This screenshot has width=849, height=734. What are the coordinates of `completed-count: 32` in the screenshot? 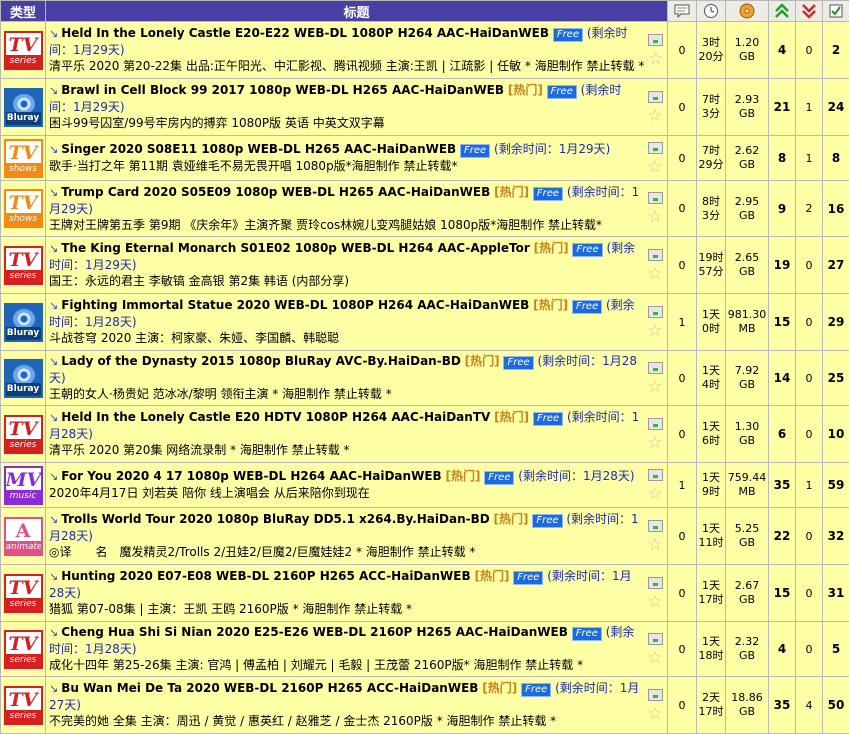 It's located at (836, 536).